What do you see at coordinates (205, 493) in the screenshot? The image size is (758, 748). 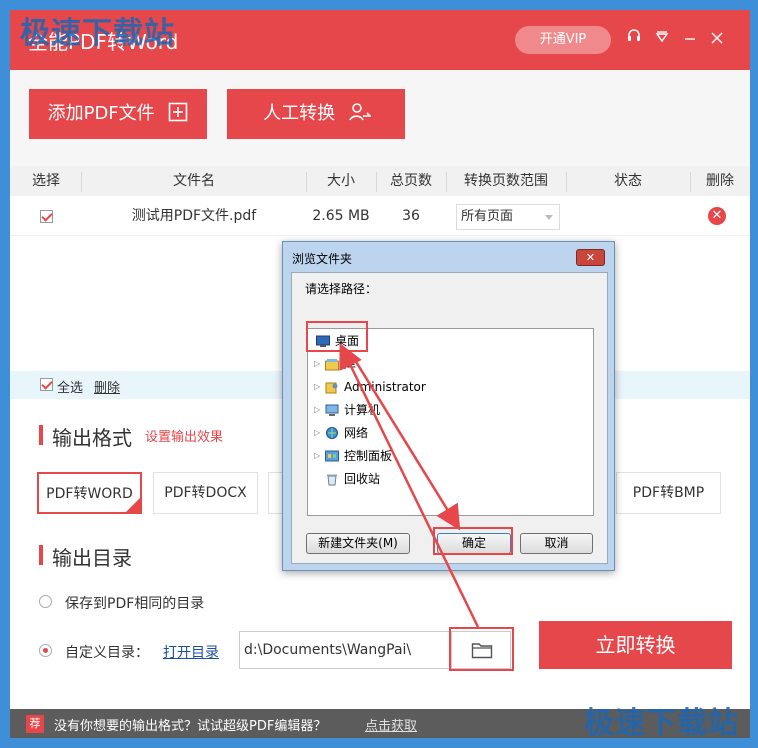 I see `format-pdf-to-docx: PDF转DOCX` at bounding box center [205, 493].